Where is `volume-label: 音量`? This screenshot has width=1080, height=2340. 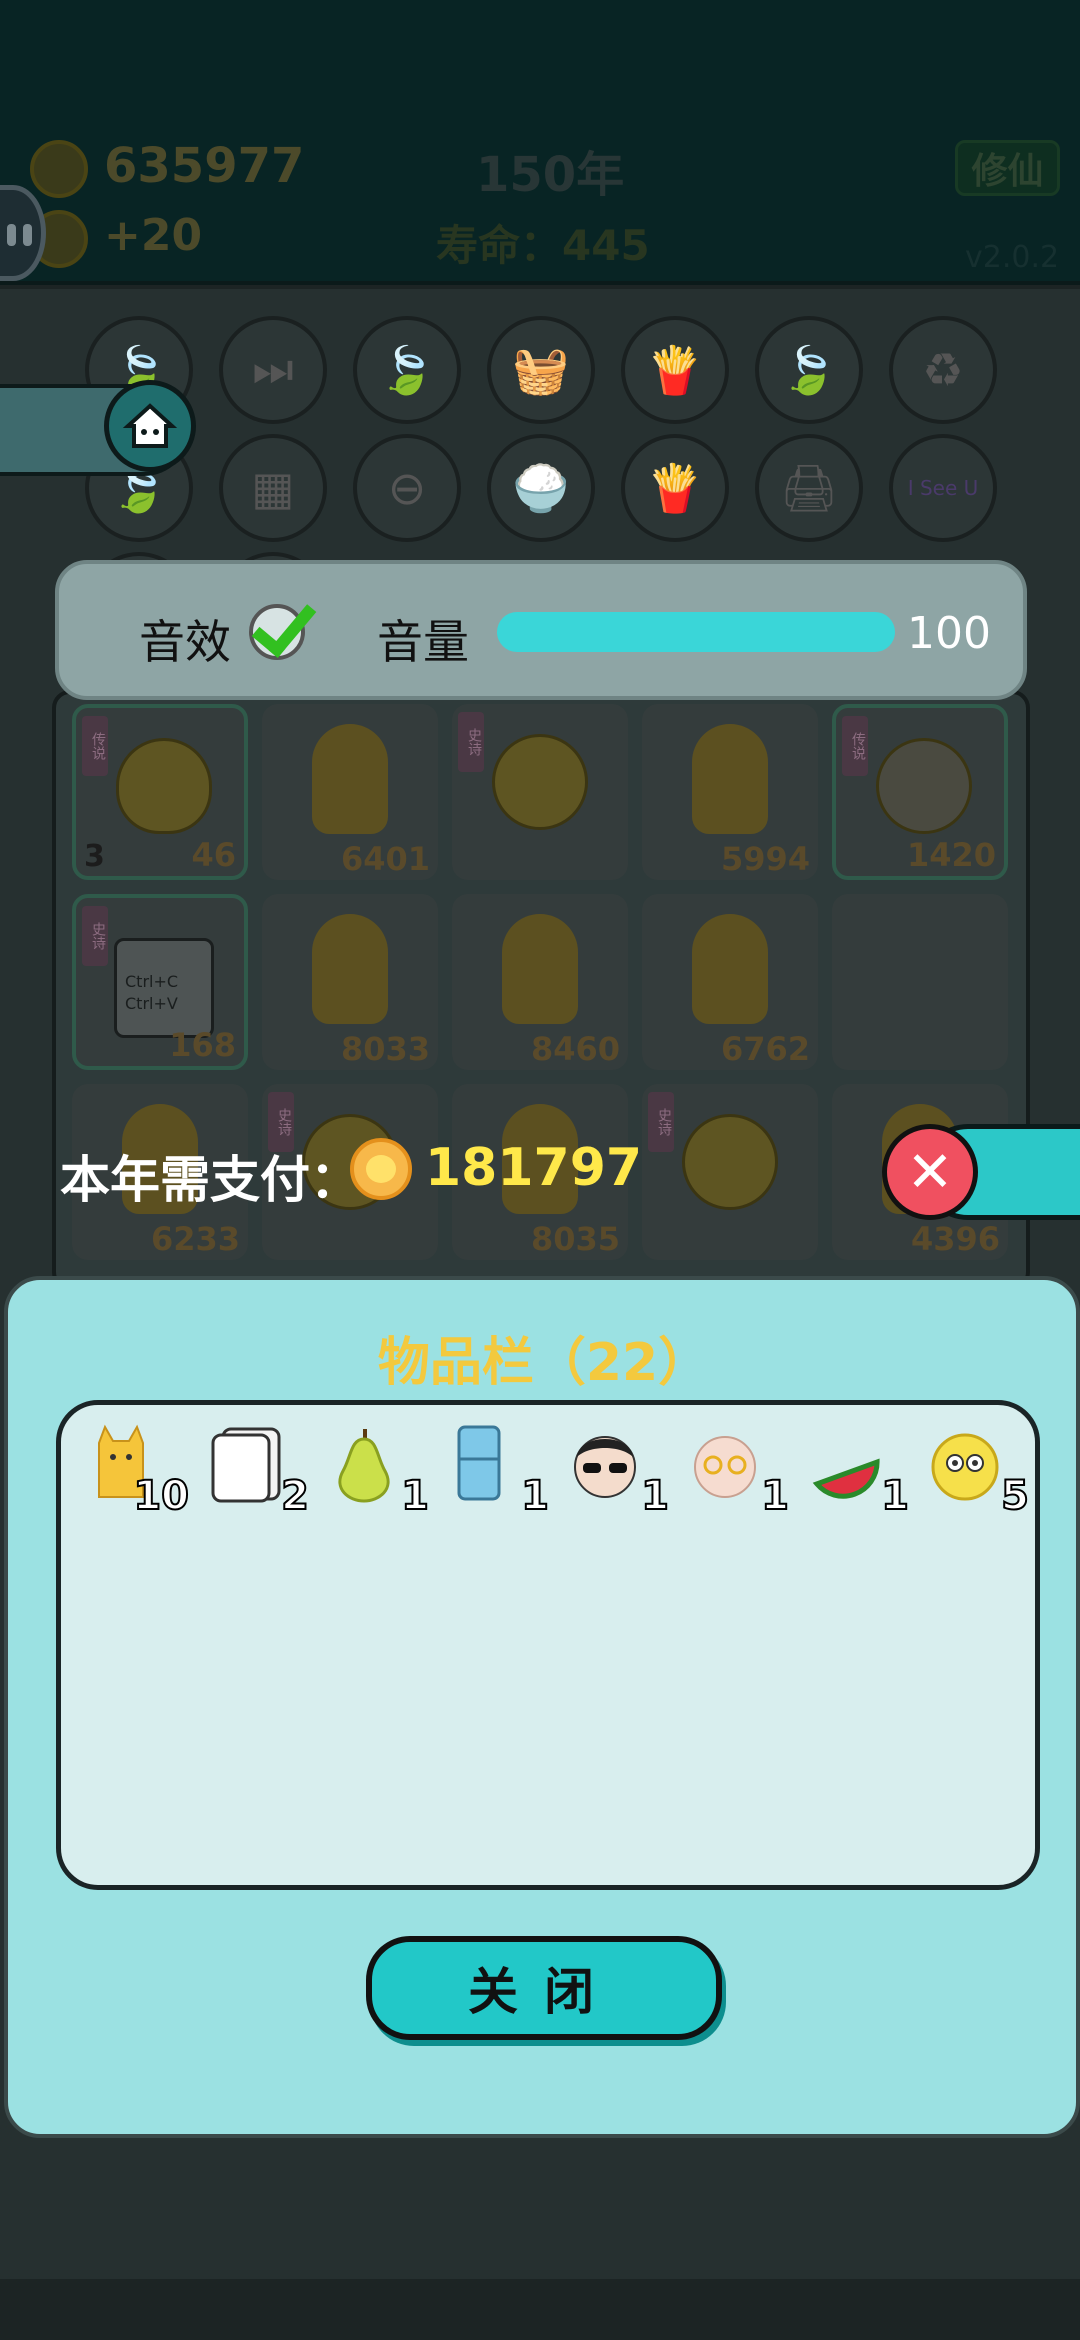 volume-label: 音量 is located at coordinates (423, 642).